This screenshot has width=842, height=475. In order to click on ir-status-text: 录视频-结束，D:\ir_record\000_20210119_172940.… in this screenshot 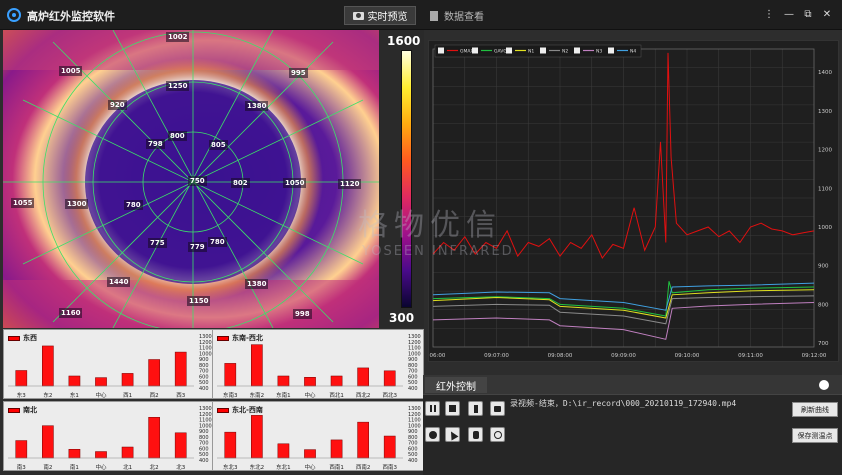, I will do `click(623, 403)`.